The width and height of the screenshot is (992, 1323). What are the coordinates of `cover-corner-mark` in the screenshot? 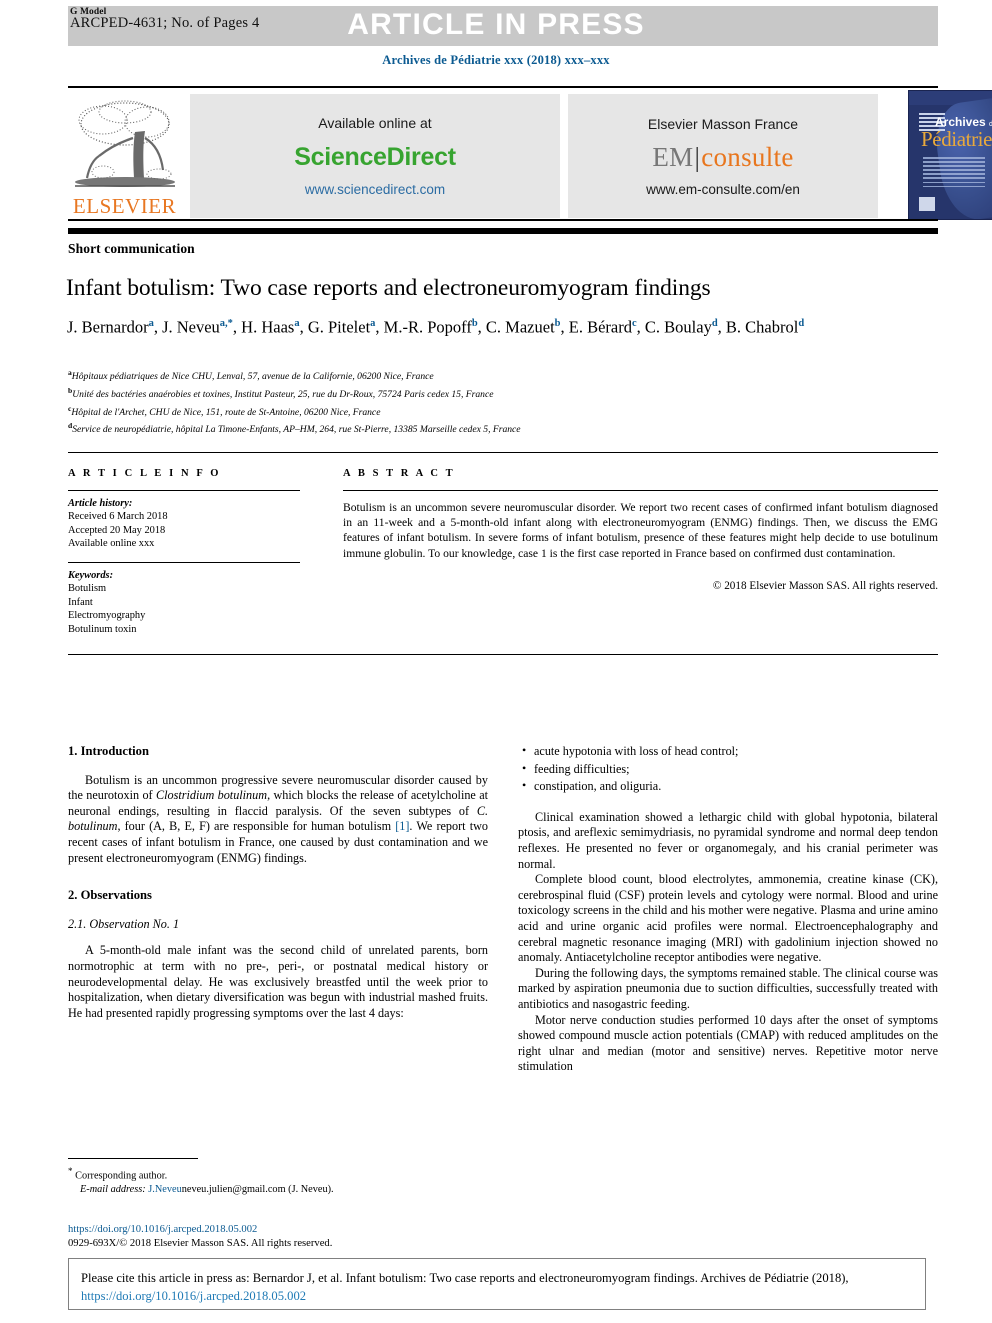 It's located at (927, 204).